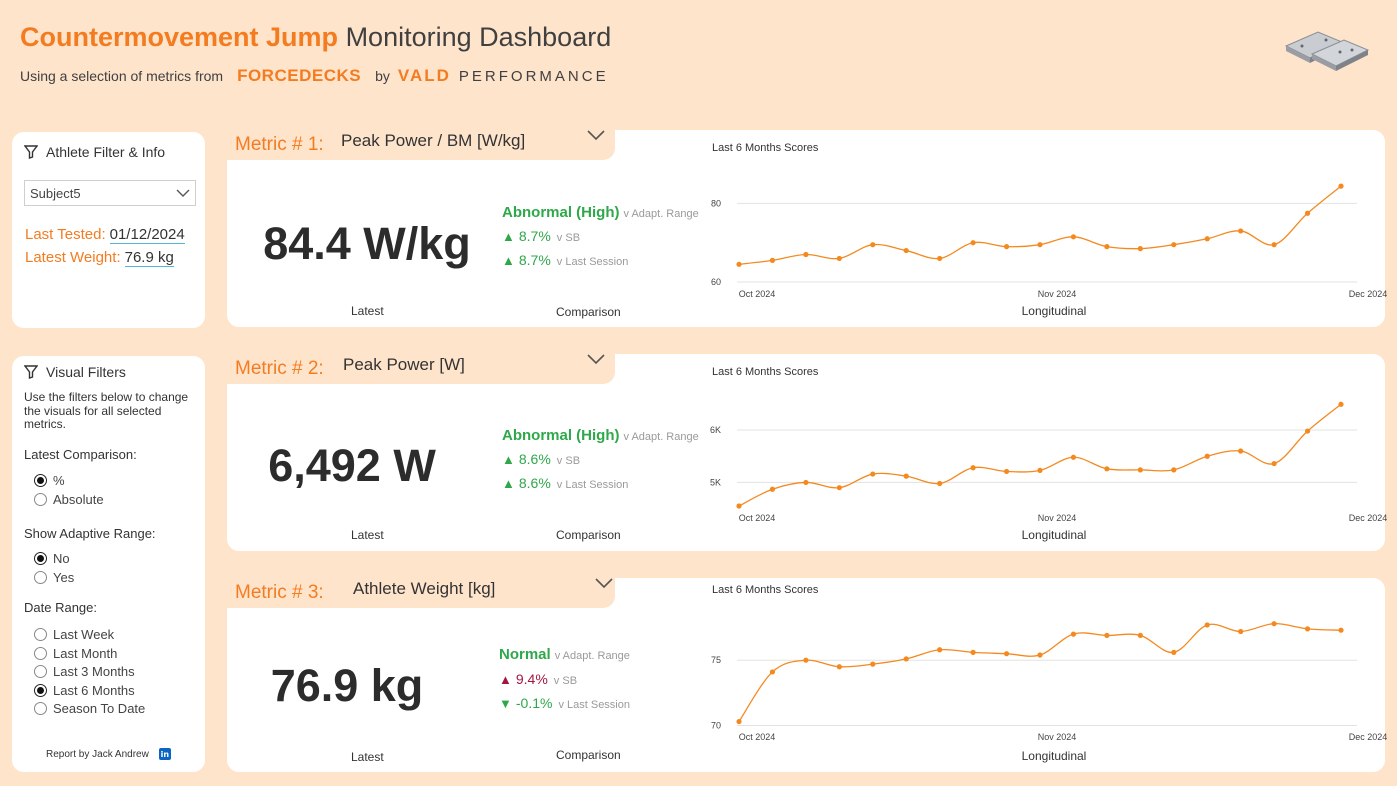 The image size is (1397, 786). I want to click on radio-label: Last Month, so click(85, 653).